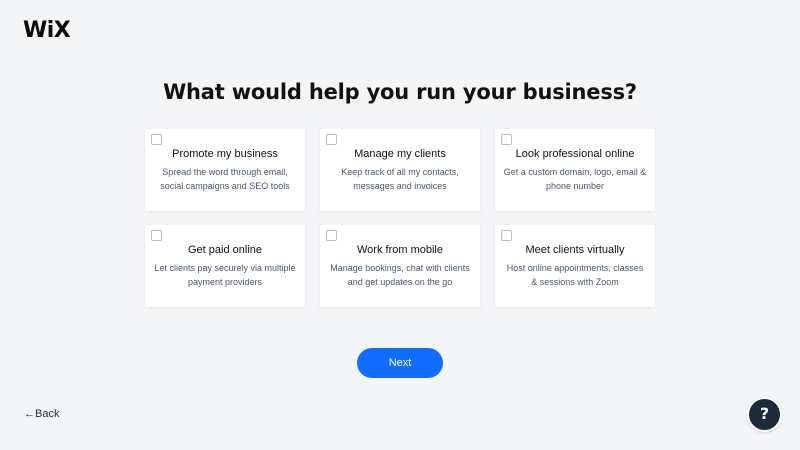 The image size is (800, 450). I want to click on next-button: Next, so click(400, 363).